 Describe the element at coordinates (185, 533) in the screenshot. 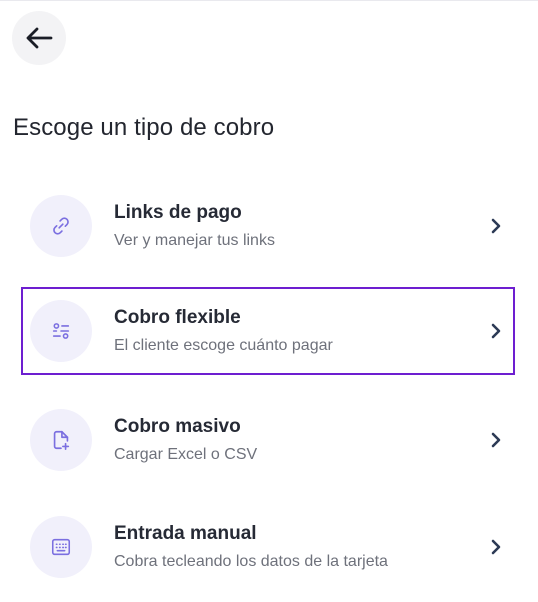

I see `option-title: Entrada manual` at that location.